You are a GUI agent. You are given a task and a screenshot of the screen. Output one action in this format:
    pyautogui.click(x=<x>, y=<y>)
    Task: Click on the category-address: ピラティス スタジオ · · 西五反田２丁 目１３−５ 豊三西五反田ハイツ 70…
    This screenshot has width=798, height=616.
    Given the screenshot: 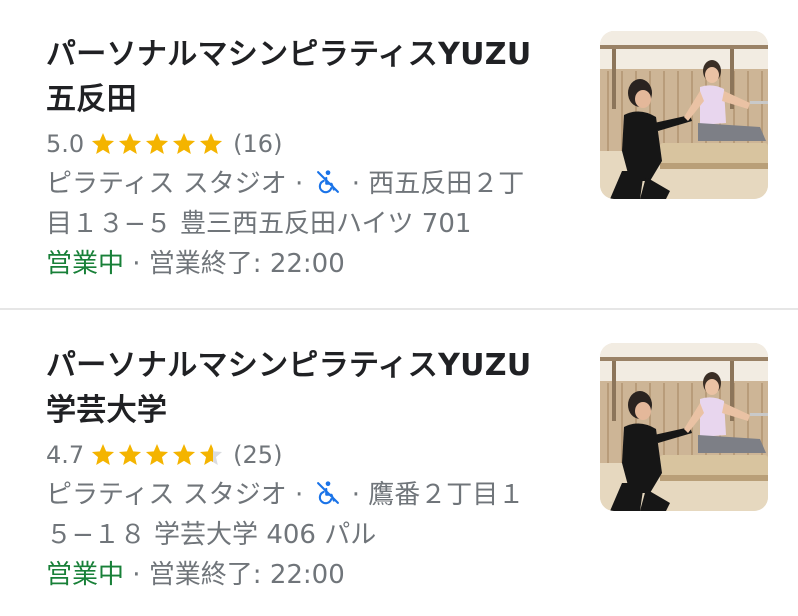 What is the action you would take?
    pyautogui.click(x=306, y=204)
    